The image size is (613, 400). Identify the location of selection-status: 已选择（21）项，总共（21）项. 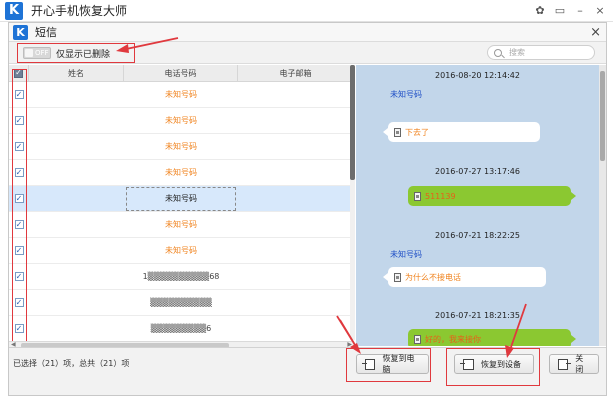
(71, 363).